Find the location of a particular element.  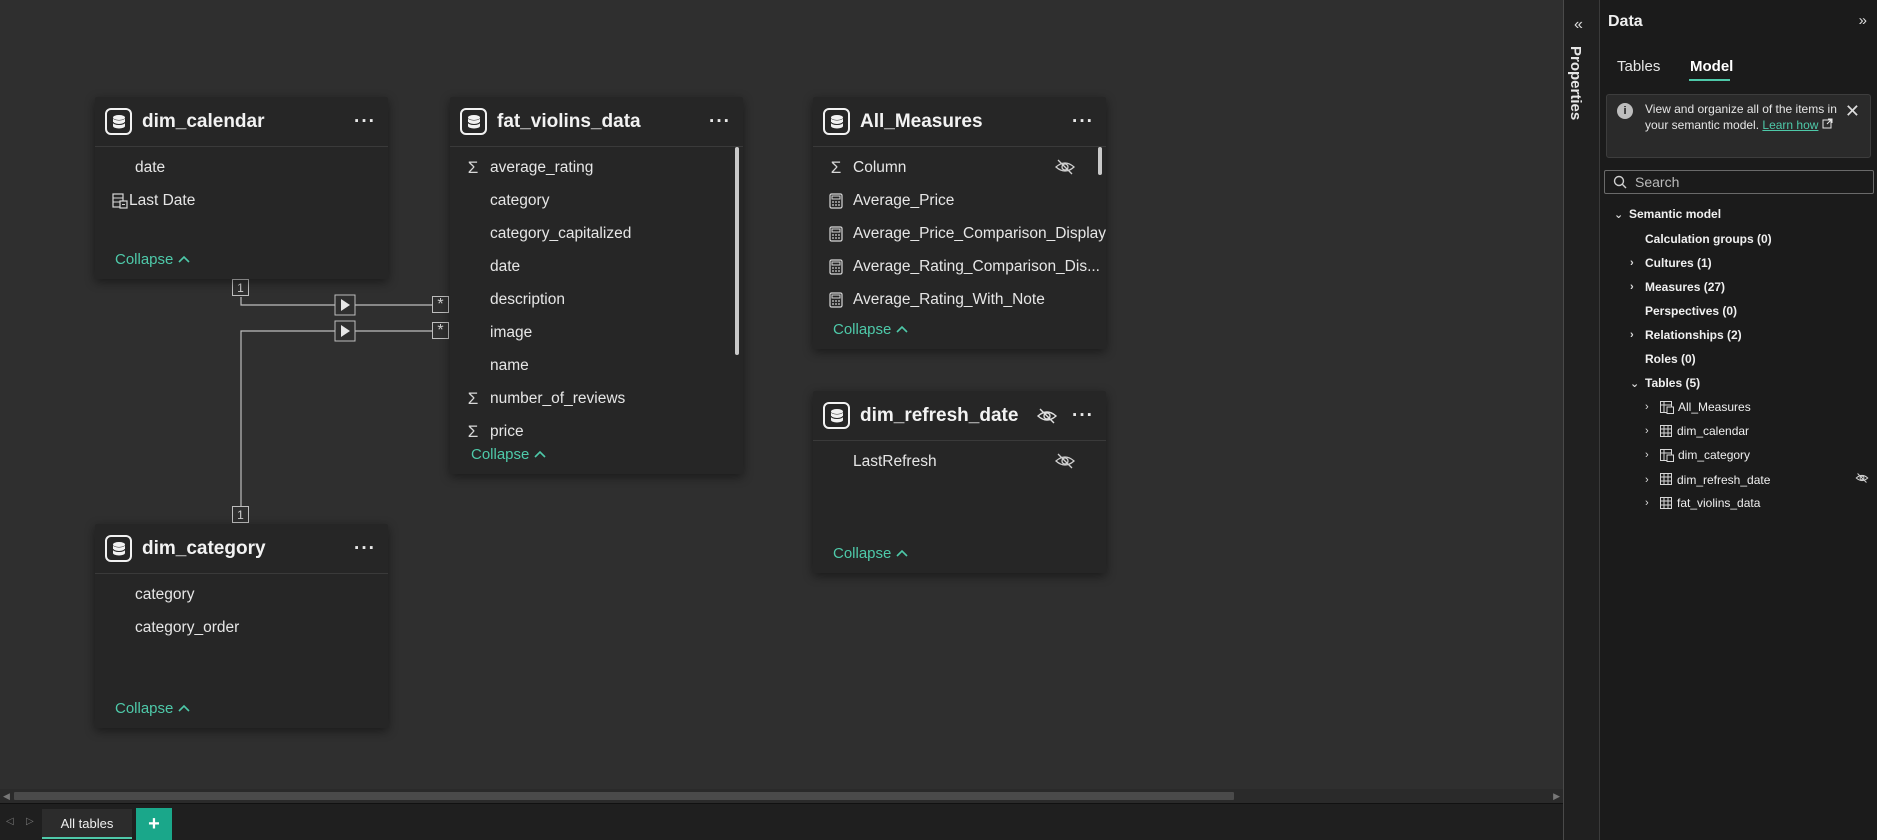

tab-all-tables: All tables is located at coordinates (87, 824).